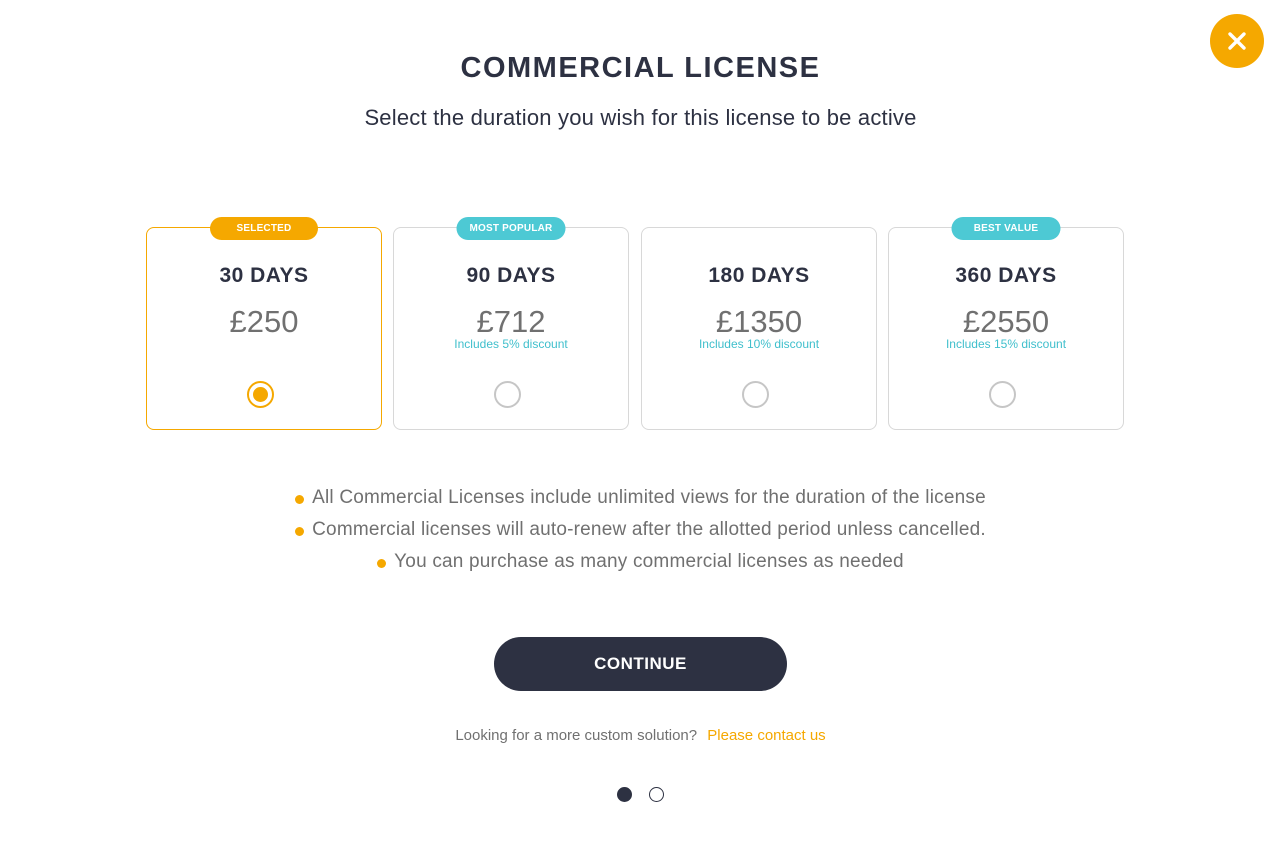 This screenshot has width=1281, height=855. I want to click on plan-card-30-days: SELECTED 30 DAYS £250, so click(264, 323).